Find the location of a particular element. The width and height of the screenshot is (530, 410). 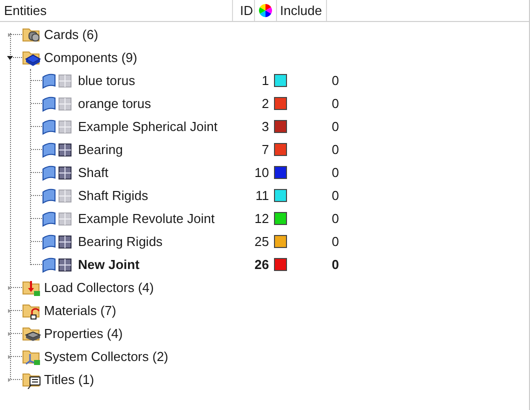

component-id: 25 is located at coordinates (261, 241).